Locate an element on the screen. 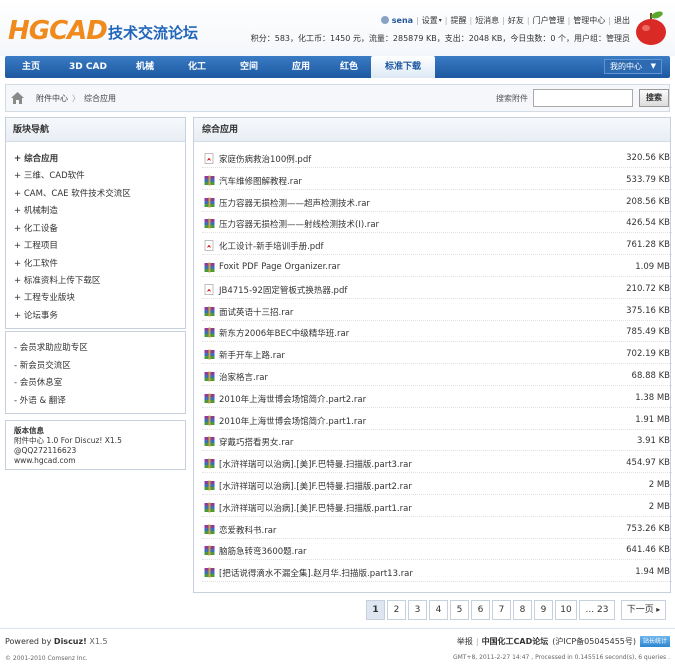 Image resolution: width=675 pixels, height=671 pixels. my-center-dropdown: 我的中心 ▼ is located at coordinates (633, 66).